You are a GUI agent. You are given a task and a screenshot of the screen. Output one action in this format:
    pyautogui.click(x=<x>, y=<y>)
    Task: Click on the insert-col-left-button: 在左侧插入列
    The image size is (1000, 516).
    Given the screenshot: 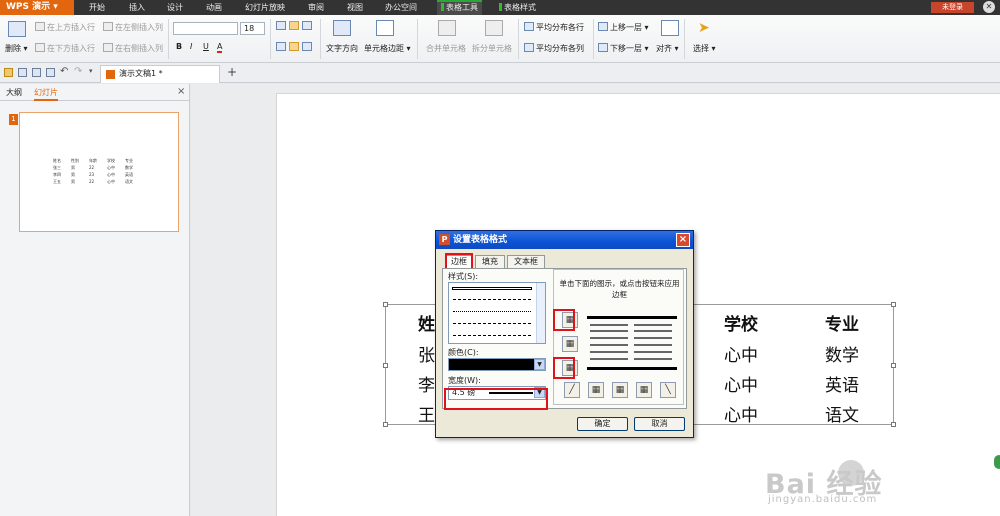 What is the action you would take?
    pyautogui.click(x=133, y=27)
    